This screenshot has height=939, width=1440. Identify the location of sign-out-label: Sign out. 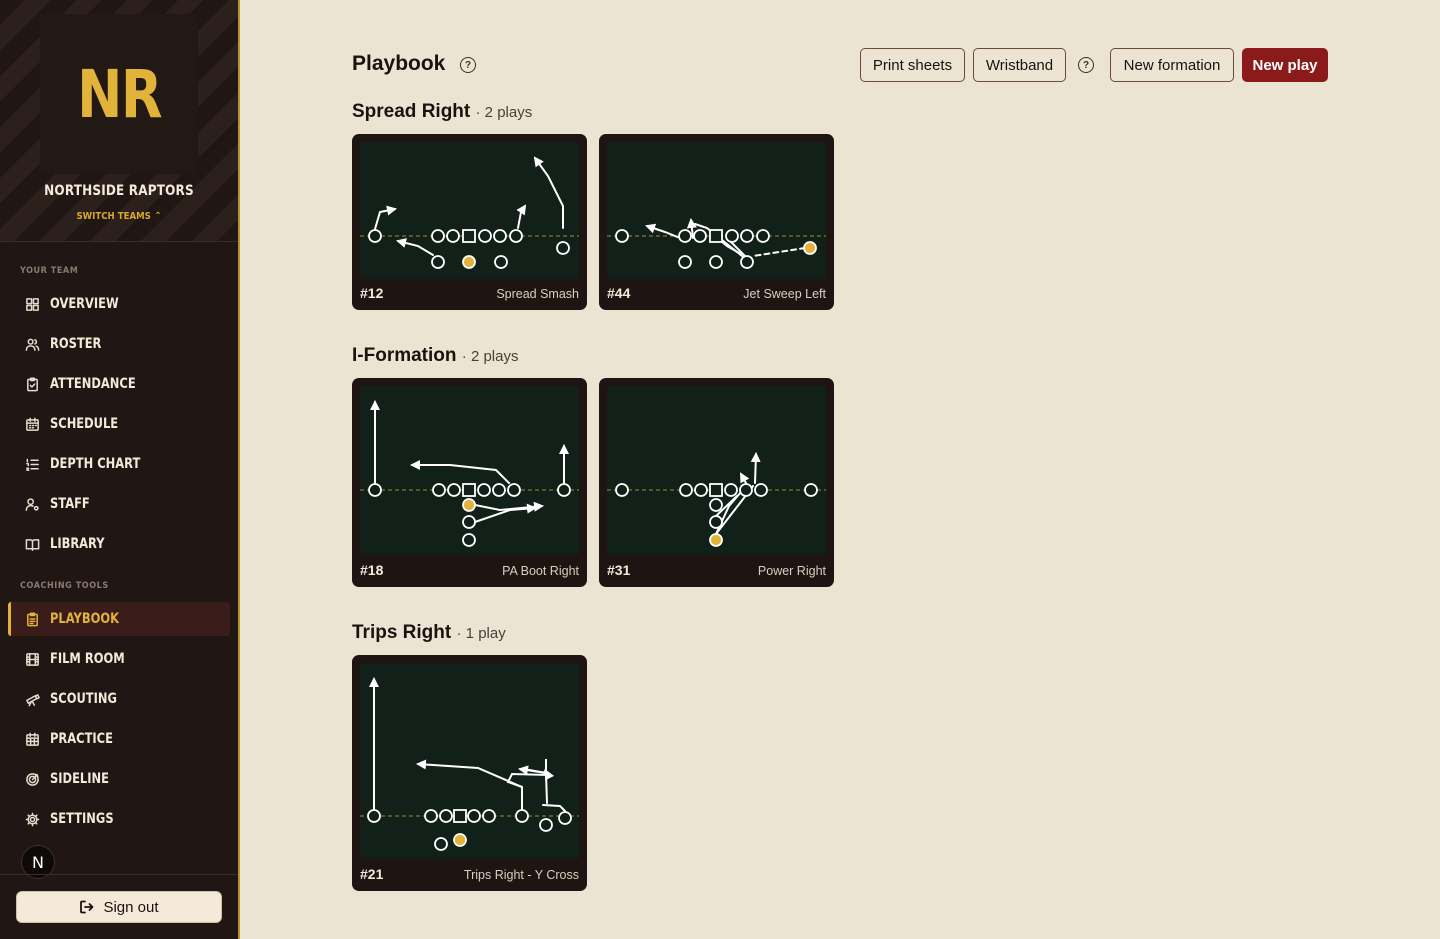
(131, 907).